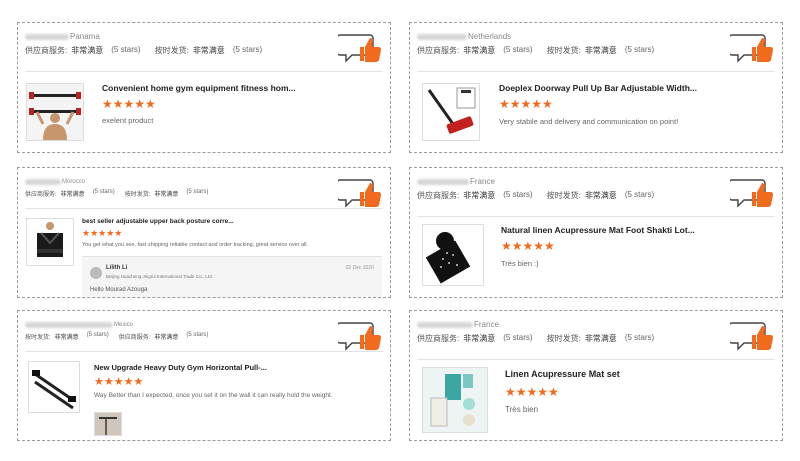  I want to click on reply-date: 02 Dec 2020, so click(359, 268).